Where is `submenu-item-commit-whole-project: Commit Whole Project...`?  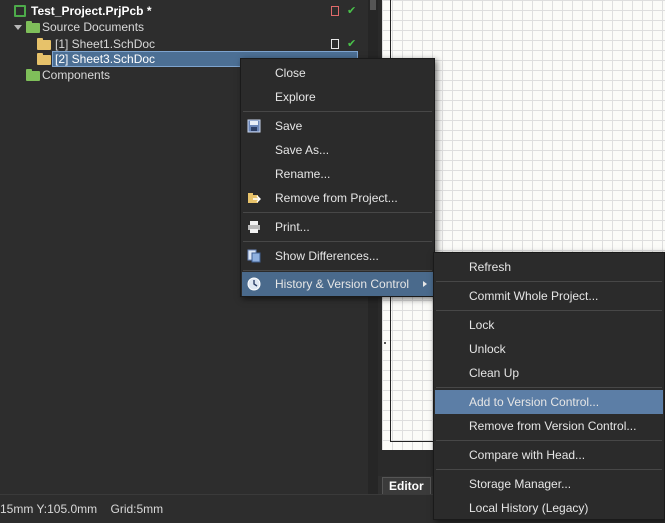
submenu-item-commit-whole-project: Commit Whole Project... is located at coordinates (549, 296).